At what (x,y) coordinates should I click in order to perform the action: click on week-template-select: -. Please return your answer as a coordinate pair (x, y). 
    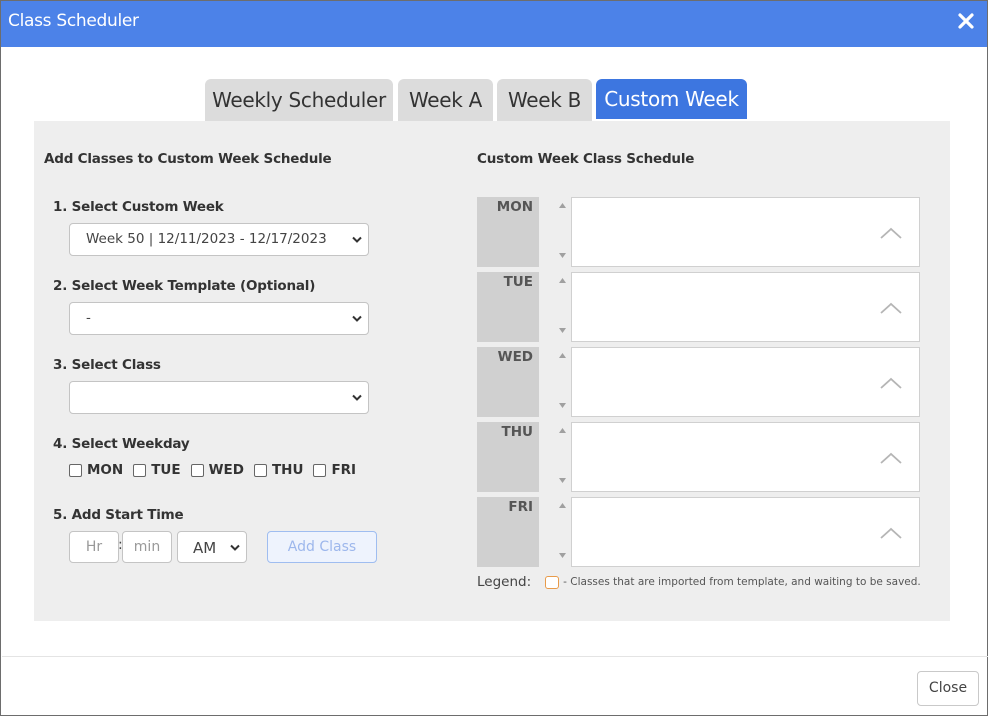
    Looking at the image, I should click on (219, 318).